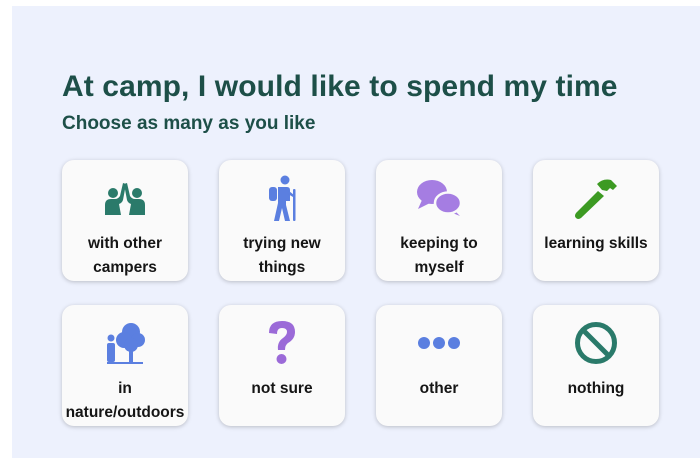  Describe the element at coordinates (282, 198) in the screenshot. I see `hiker-icon` at that location.